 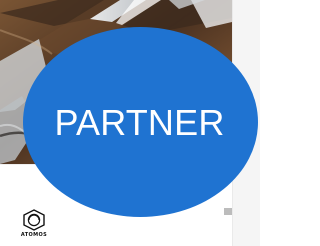 I want to click on atomos-logo-icon, so click(x=34, y=220).